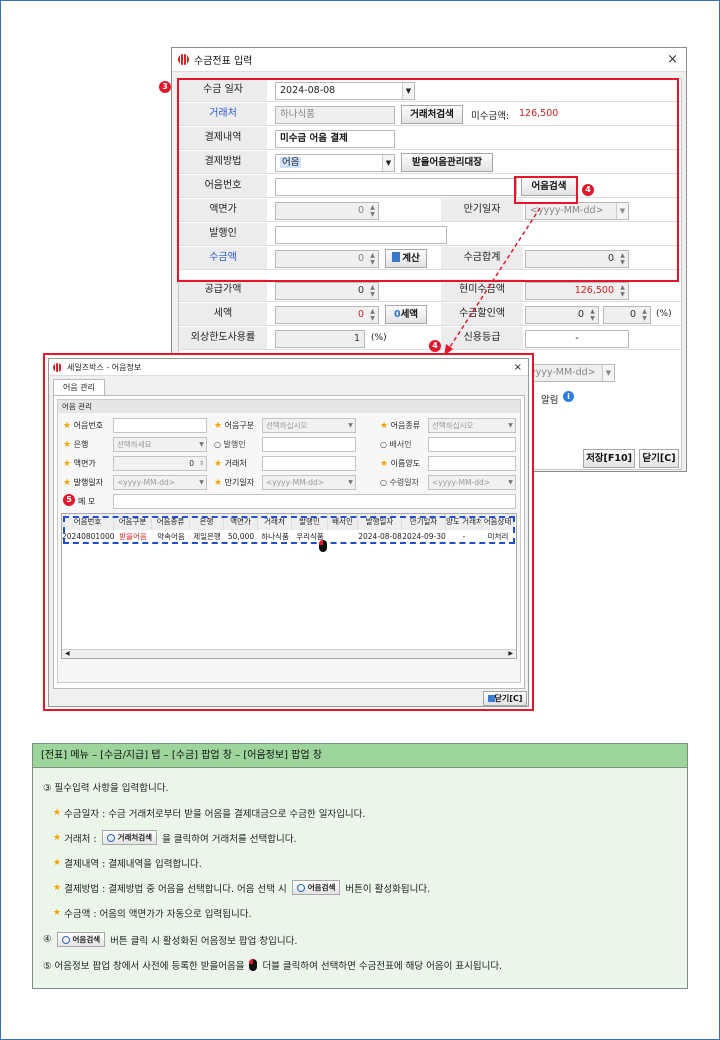 Image resolution: width=720 pixels, height=1040 pixels. I want to click on memo-input, so click(314, 501).